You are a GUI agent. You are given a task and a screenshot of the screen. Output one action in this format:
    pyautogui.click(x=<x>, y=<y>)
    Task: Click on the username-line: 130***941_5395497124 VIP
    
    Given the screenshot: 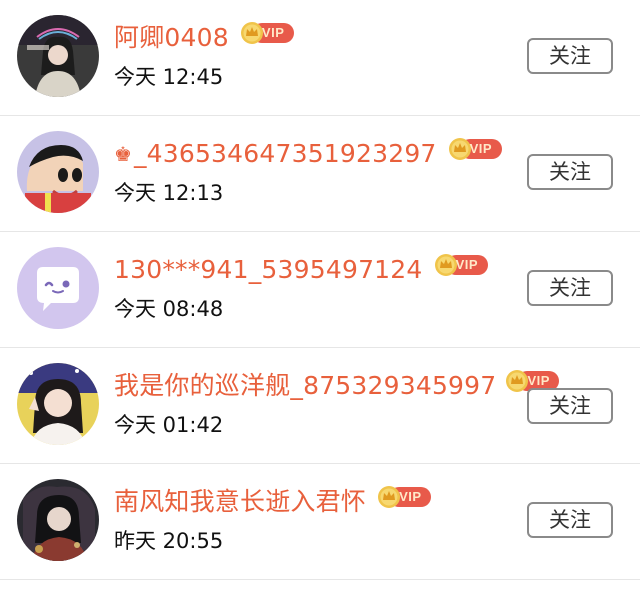 What is the action you would take?
    pyautogui.click(x=301, y=270)
    